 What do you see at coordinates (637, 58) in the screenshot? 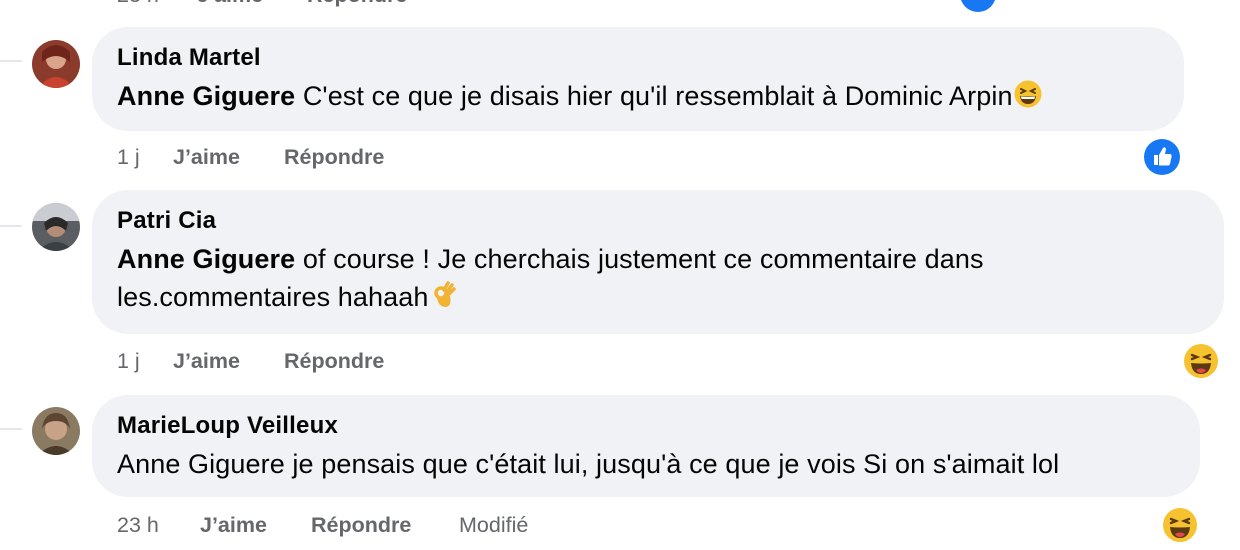
I see `comment-author: Linda Martel` at bounding box center [637, 58].